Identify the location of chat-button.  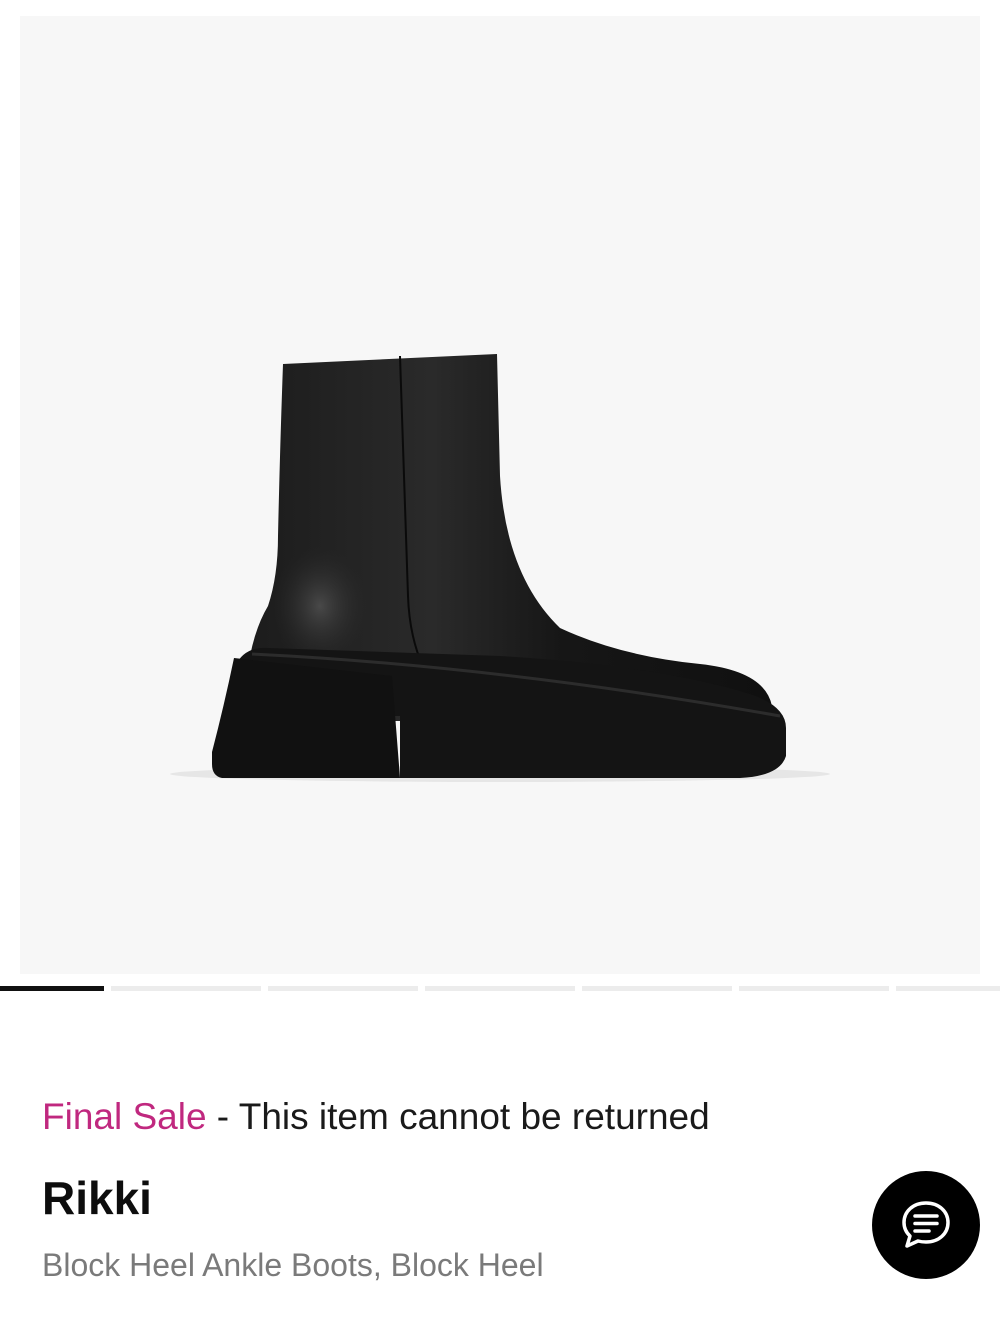
(926, 1225).